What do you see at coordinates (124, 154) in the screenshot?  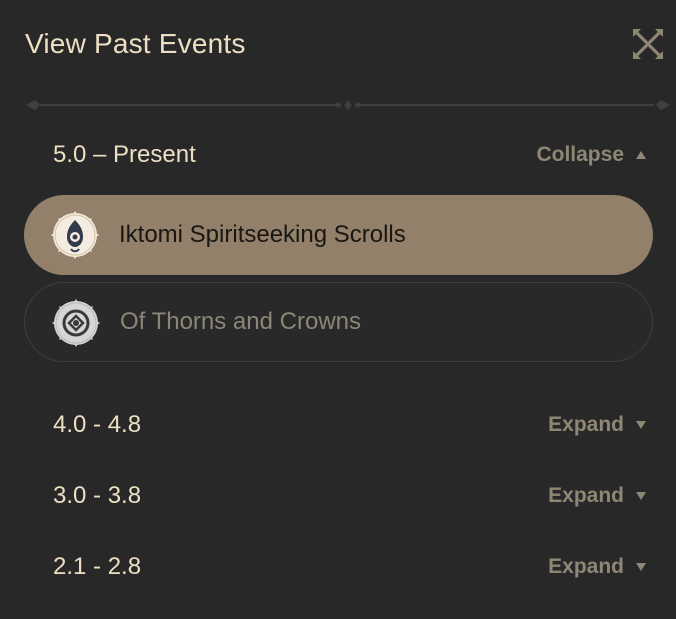 I see `section-label: 5.0 – Present` at bounding box center [124, 154].